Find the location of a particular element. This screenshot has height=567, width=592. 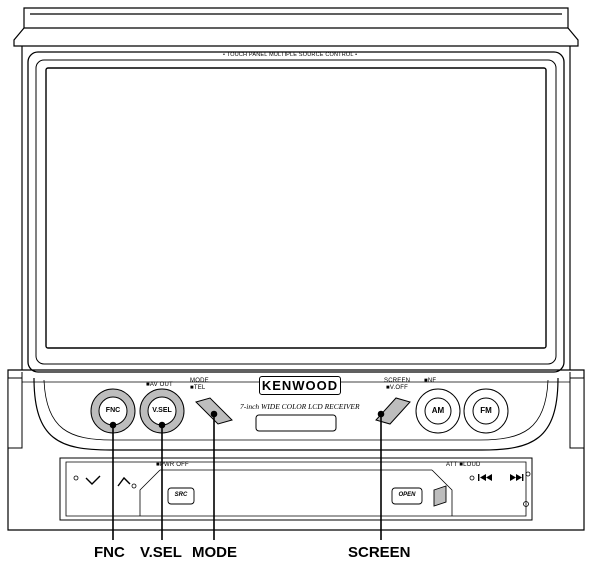

prev-track-icon is located at coordinates (480, 477).